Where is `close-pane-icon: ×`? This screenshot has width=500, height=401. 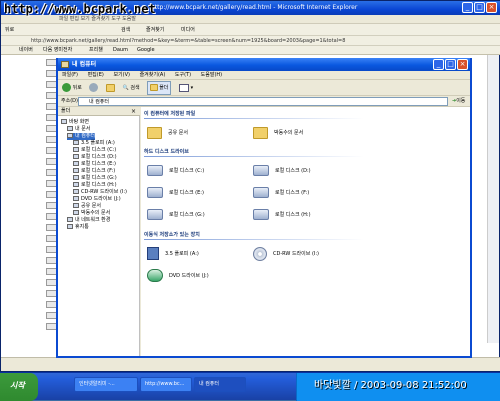 close-pane-icon: × is located at coordinates (133, 111).